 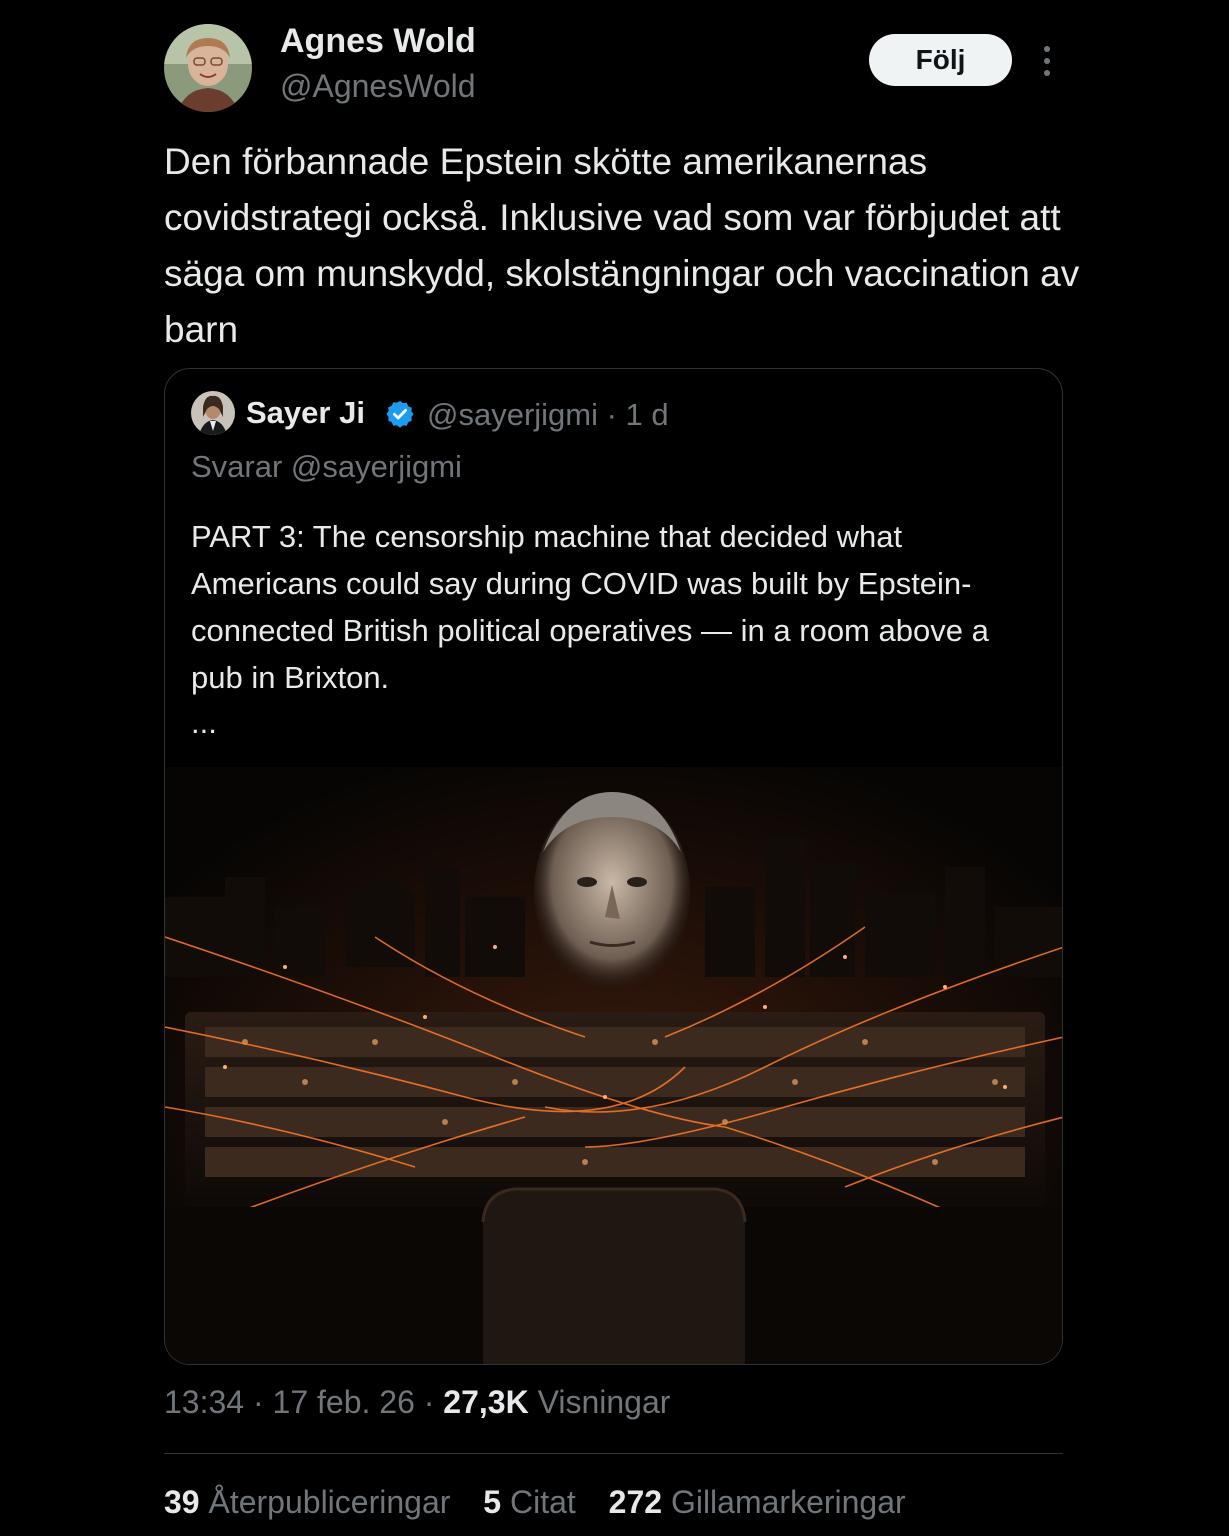 I want to click on author-name: Agnes Wold, so click(x=378, y=41).